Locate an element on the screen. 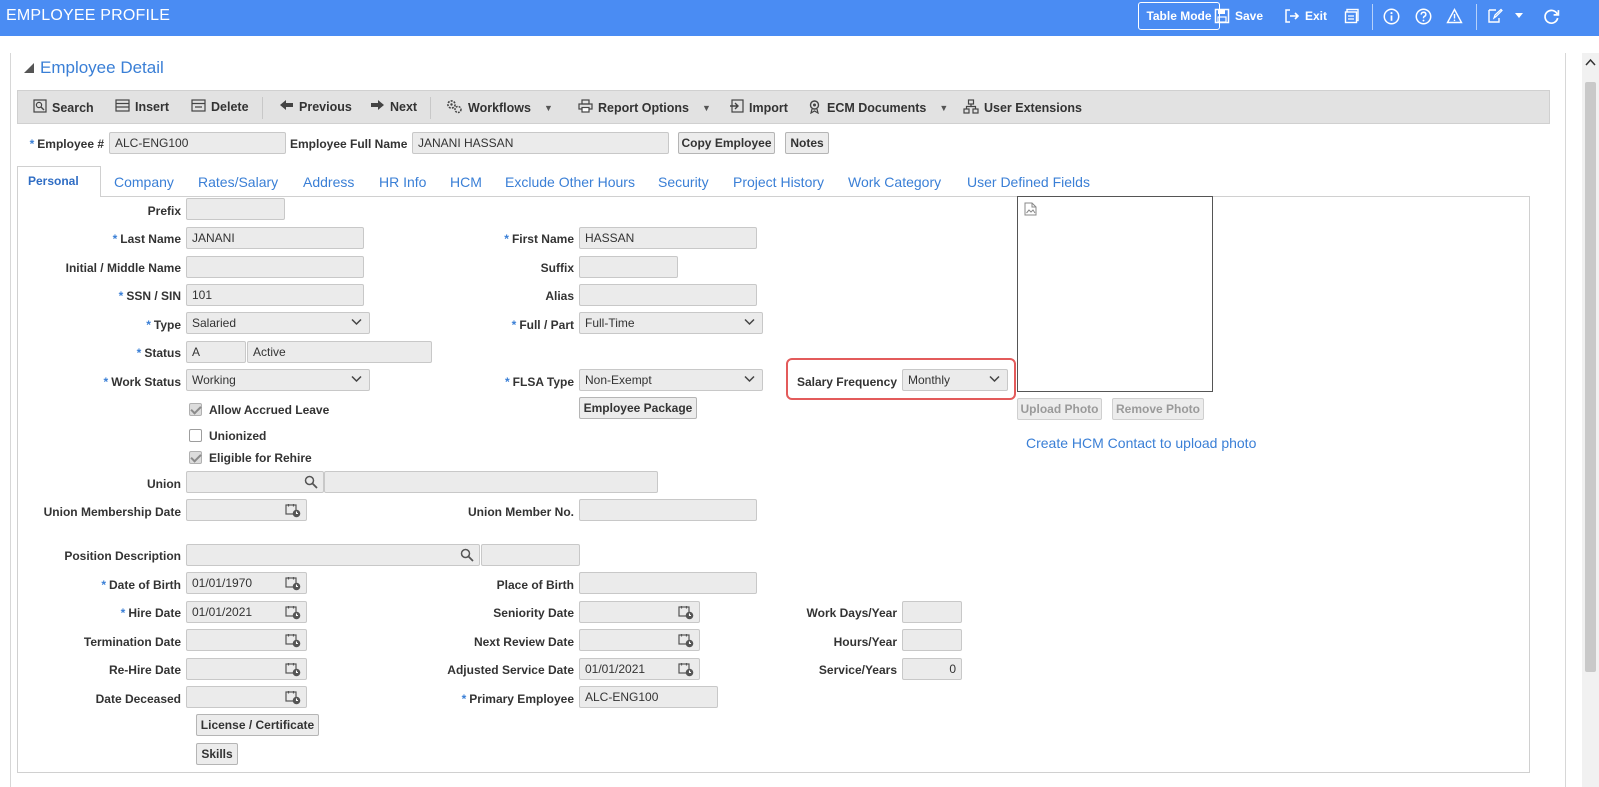 Image resolution: width=1599 pixels, height=787 pixels. alias-field is located at coordinates (668, 295).